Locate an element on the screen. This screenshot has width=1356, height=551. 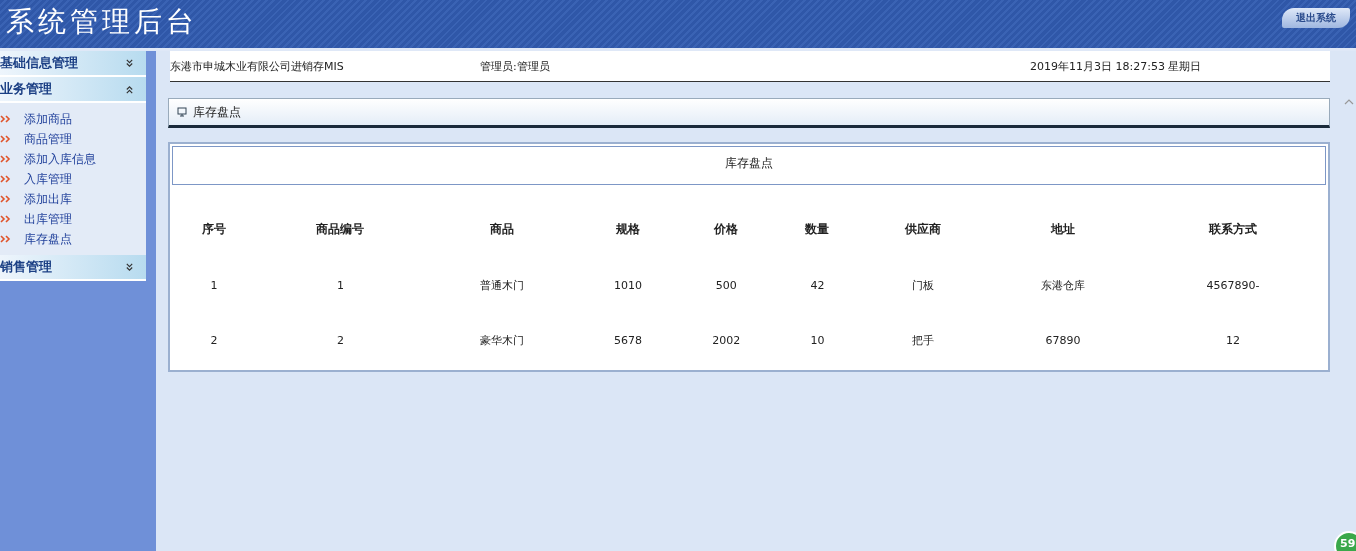
menu-item: 出库管理 is located at coordinates (48, 219).